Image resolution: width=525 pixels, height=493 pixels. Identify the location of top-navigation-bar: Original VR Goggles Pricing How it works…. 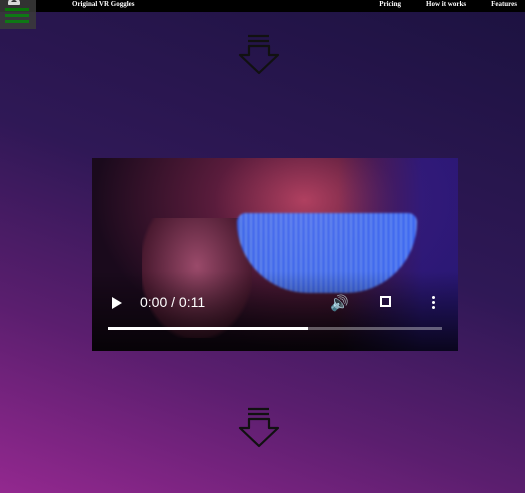
(262, 6).